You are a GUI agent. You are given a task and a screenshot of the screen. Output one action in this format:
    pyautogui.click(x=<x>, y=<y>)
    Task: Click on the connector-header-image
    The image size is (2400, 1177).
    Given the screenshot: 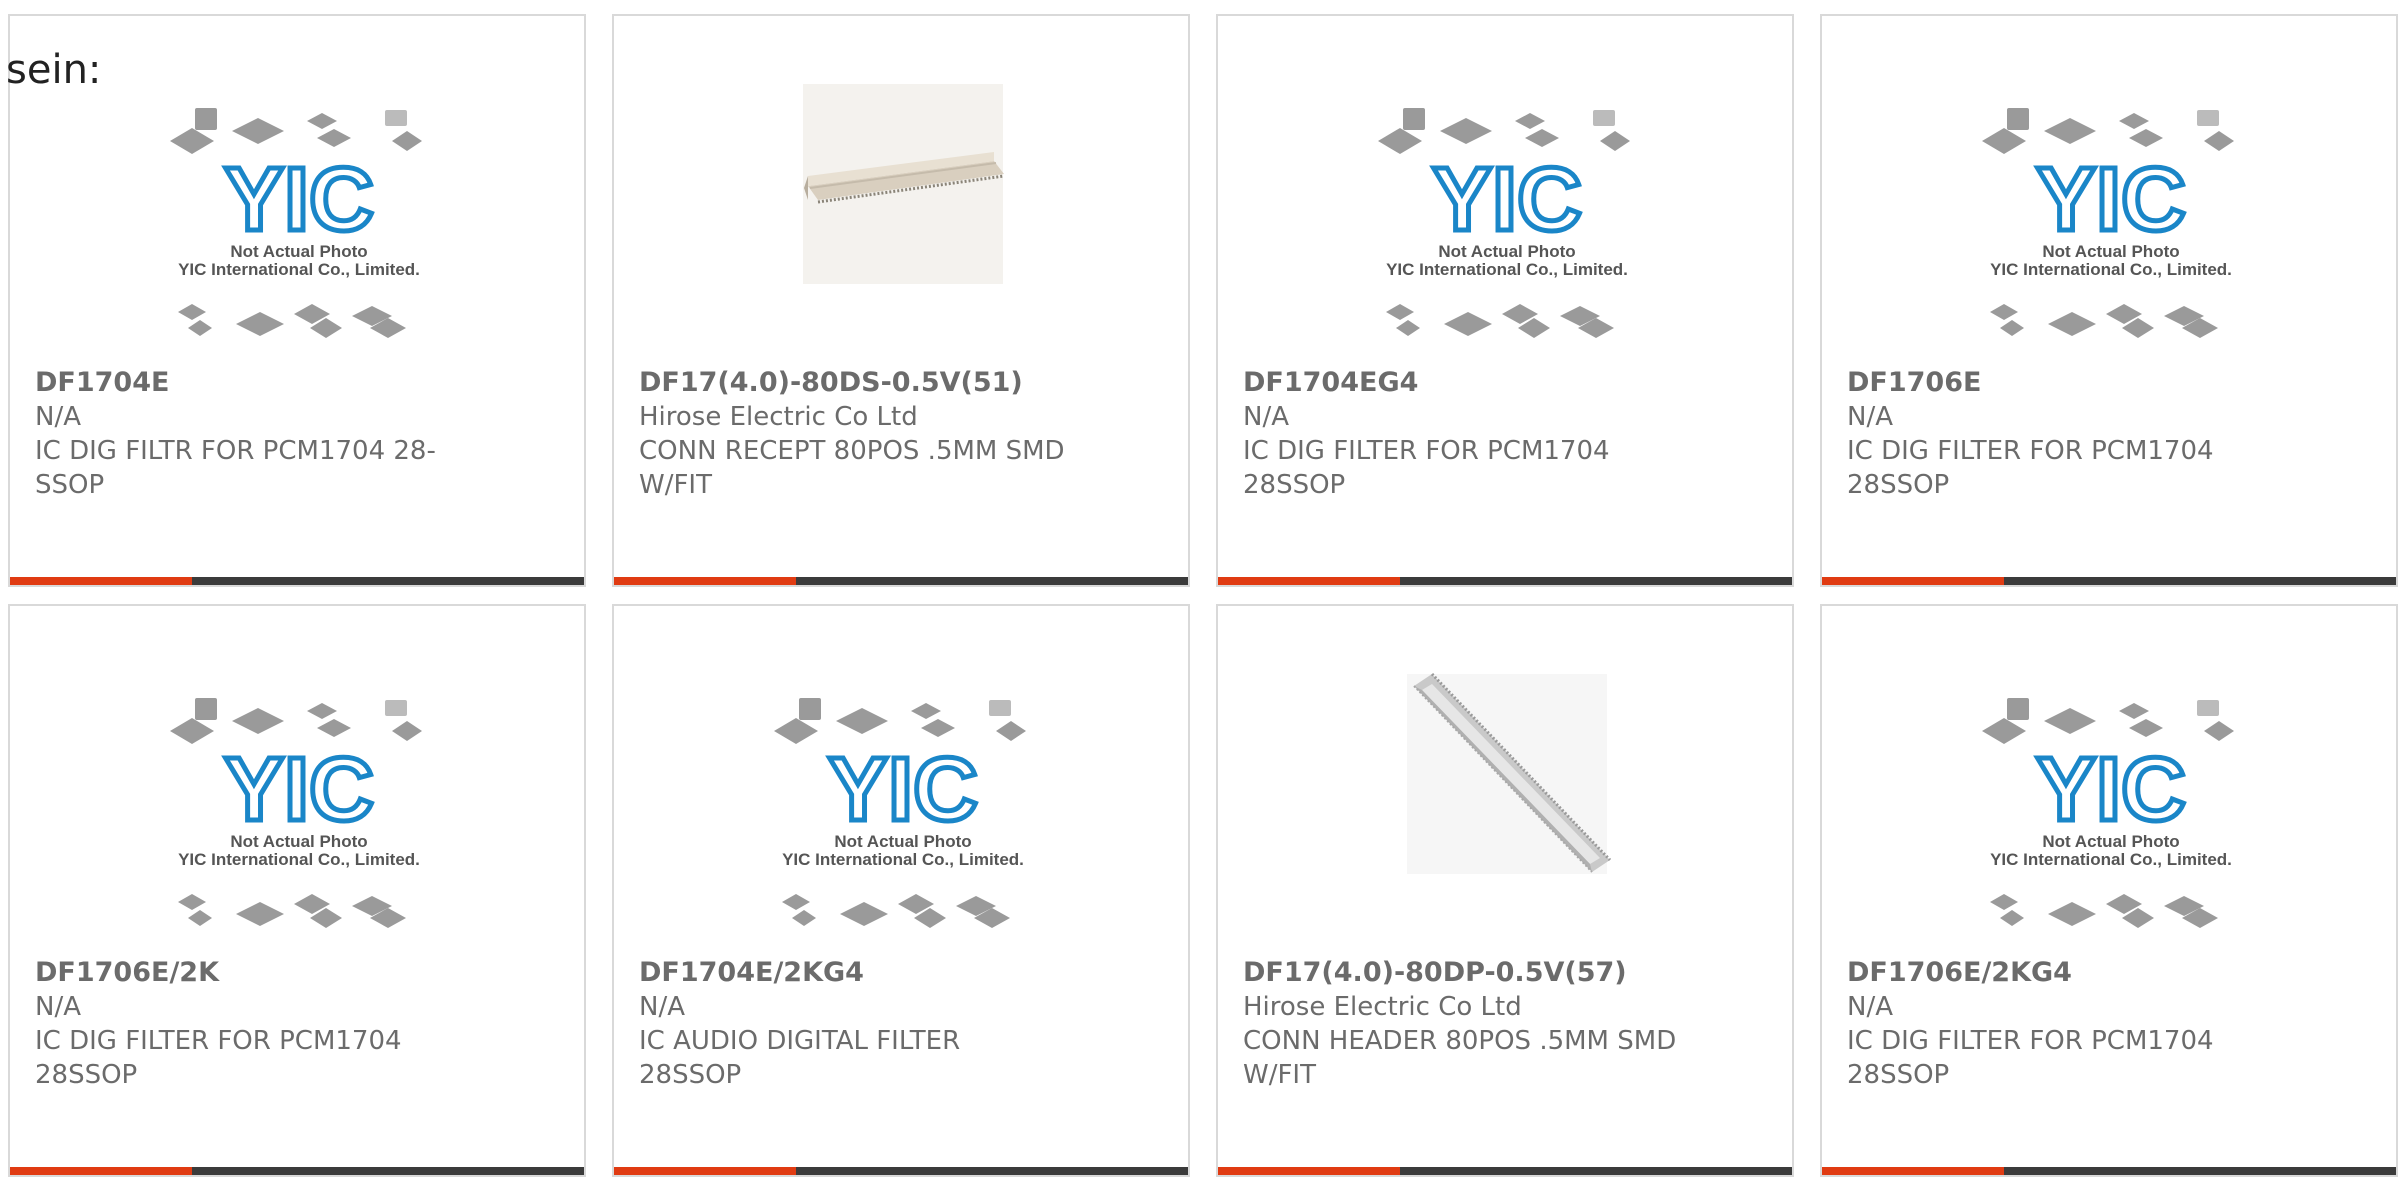 What is the action you would take?
    pyautogui.click(x=1505, y=776)
    